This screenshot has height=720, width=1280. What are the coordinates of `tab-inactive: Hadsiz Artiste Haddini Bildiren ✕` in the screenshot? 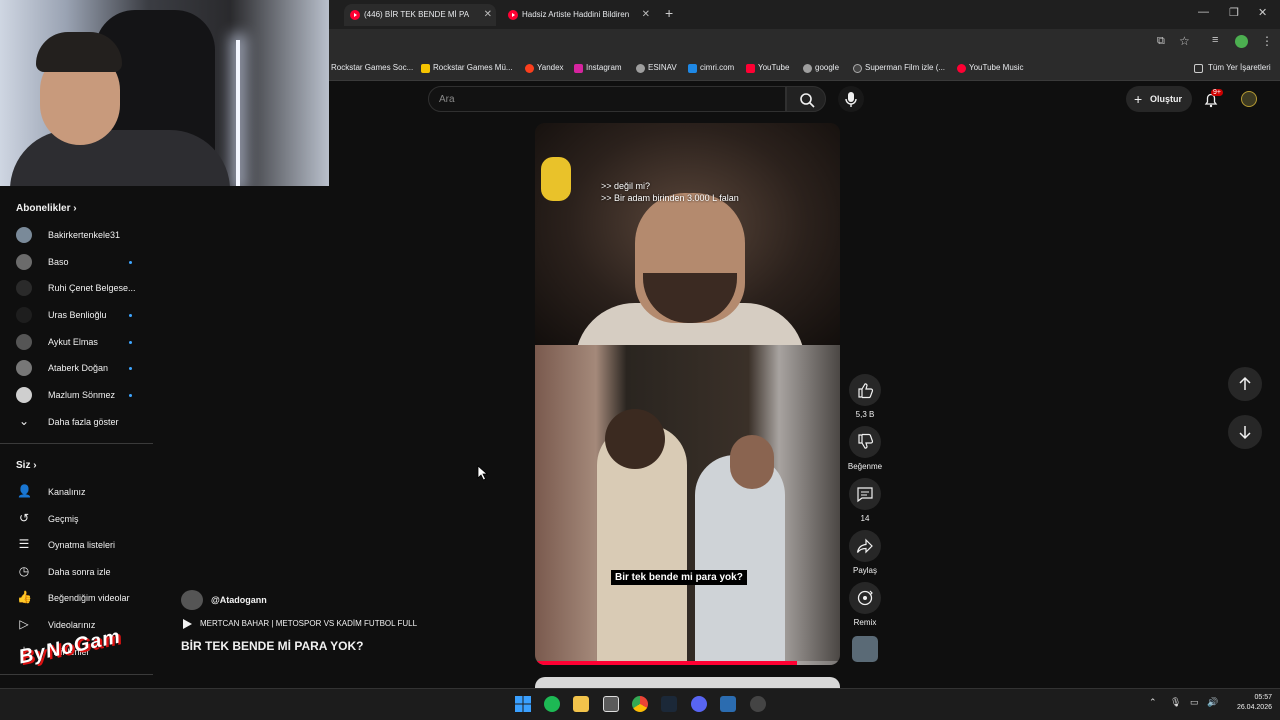 It's located at (578, 15).